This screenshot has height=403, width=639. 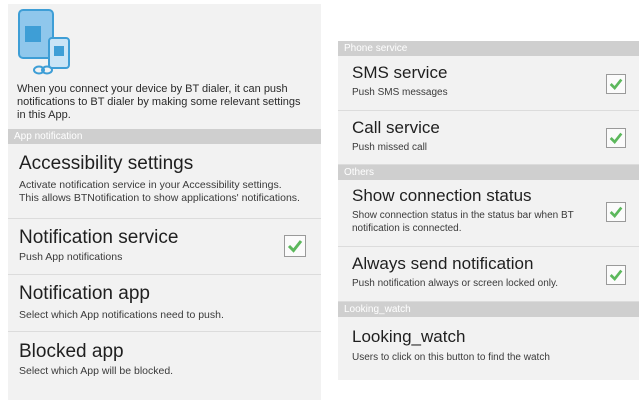 What do you see at coordinates (488, 138) in the screenshot?
I see `call-service-item: Call service Push missed call` at bounding box center [488, 138].